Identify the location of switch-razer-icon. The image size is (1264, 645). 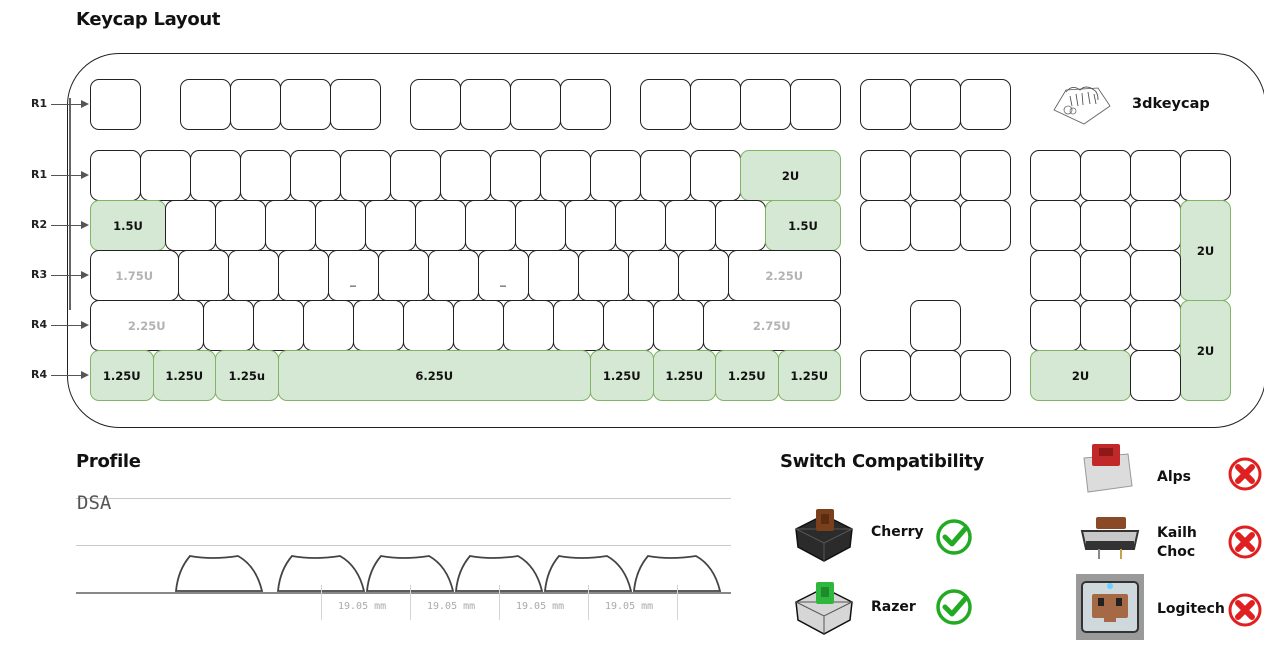
(824, 610).